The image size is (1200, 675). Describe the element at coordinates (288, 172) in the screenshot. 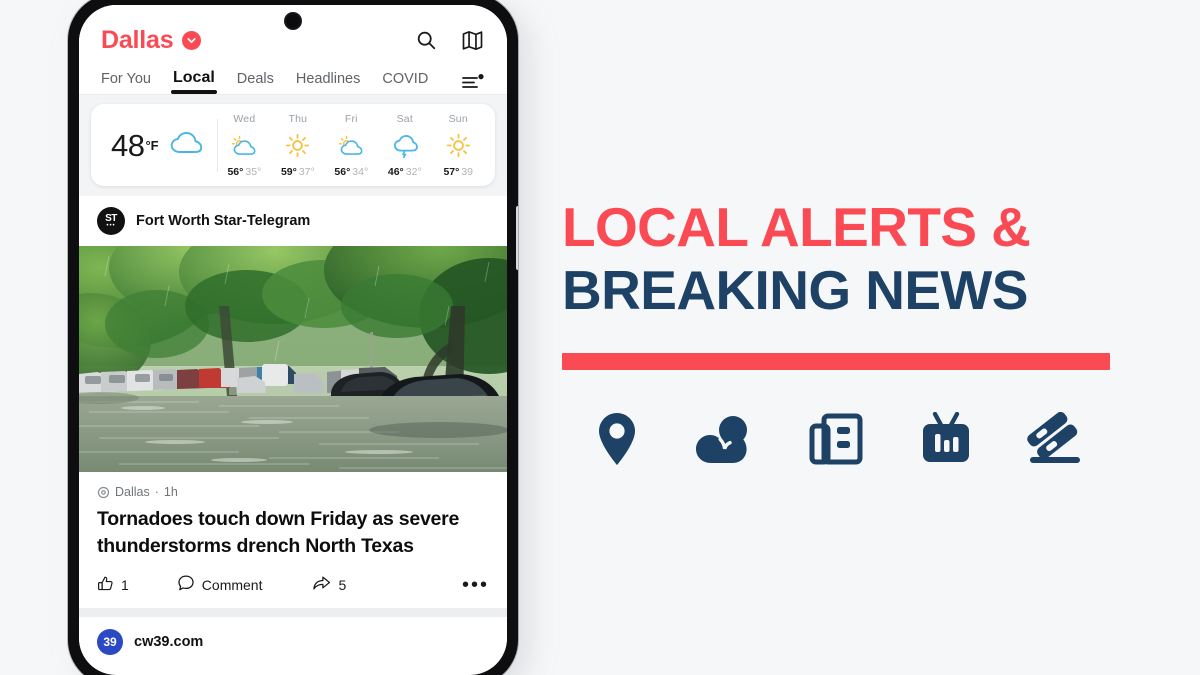

I see `forecast-high: 59°` at that location.